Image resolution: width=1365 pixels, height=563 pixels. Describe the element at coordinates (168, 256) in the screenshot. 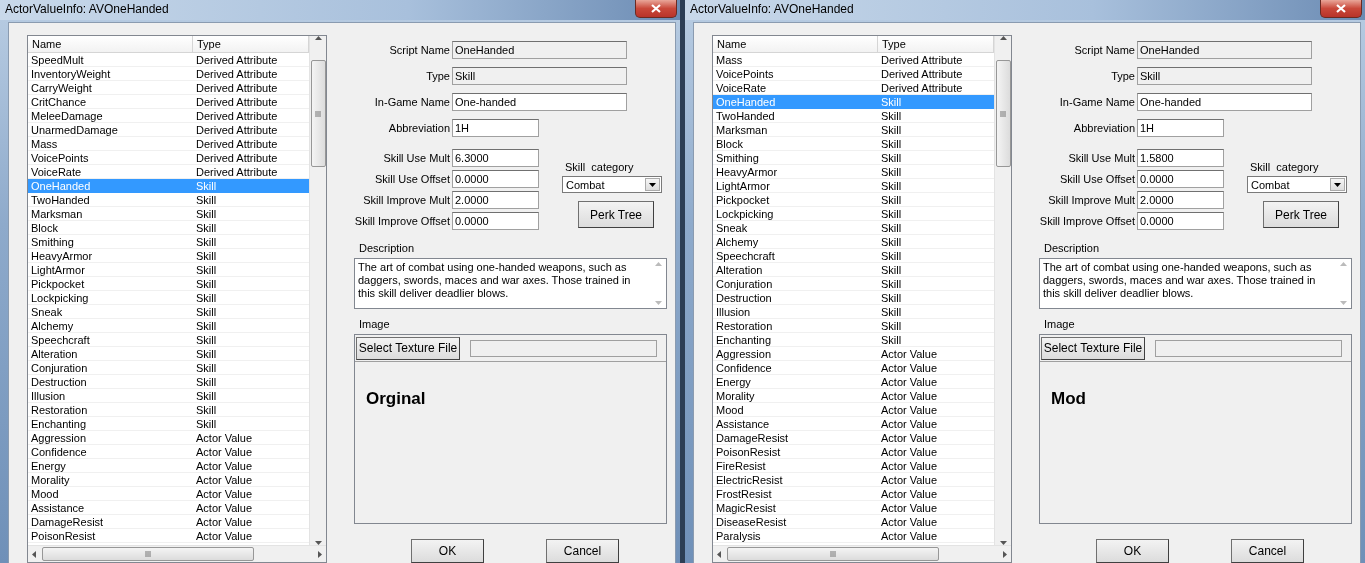

I see `list-row: HeavyArmor Skill` at that location.